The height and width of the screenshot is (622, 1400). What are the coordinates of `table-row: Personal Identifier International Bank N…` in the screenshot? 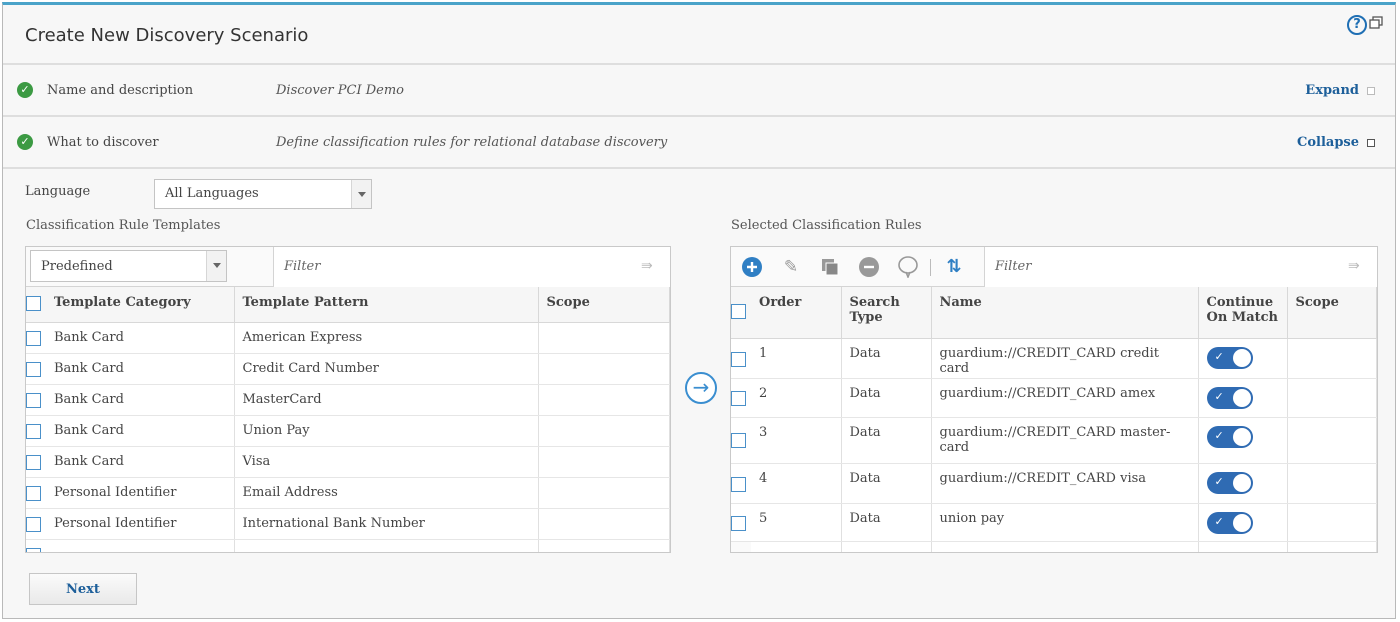 It's located at (348, 524).